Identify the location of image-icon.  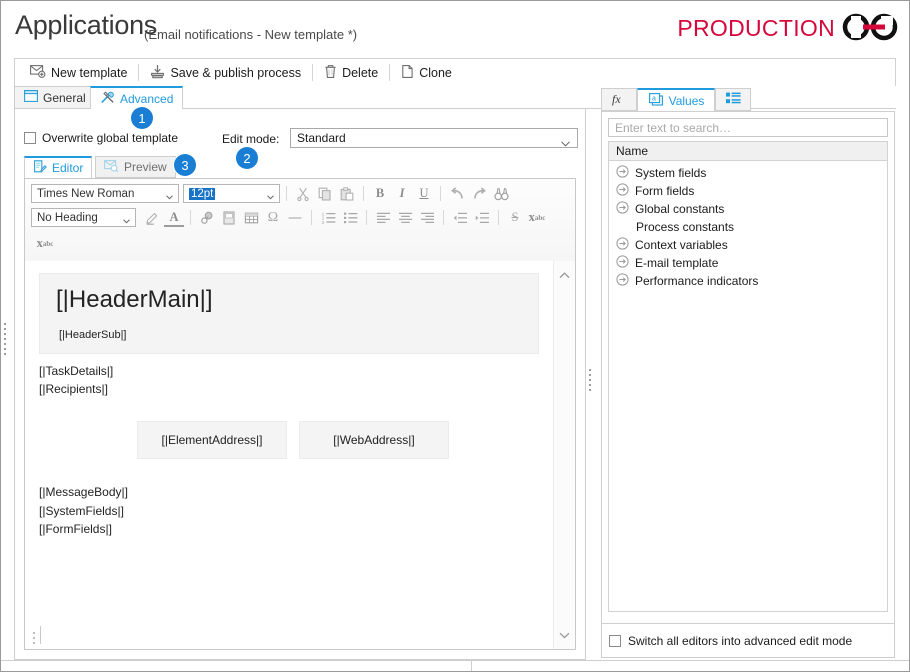
(229, 217).